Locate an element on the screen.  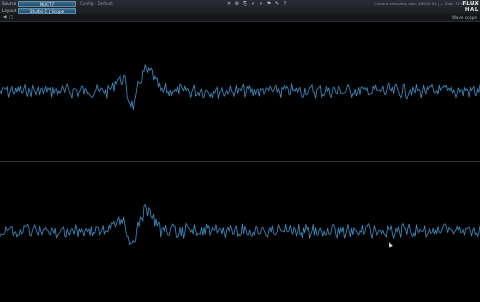
channel-2-waveform is located at coordinates (240, 224).